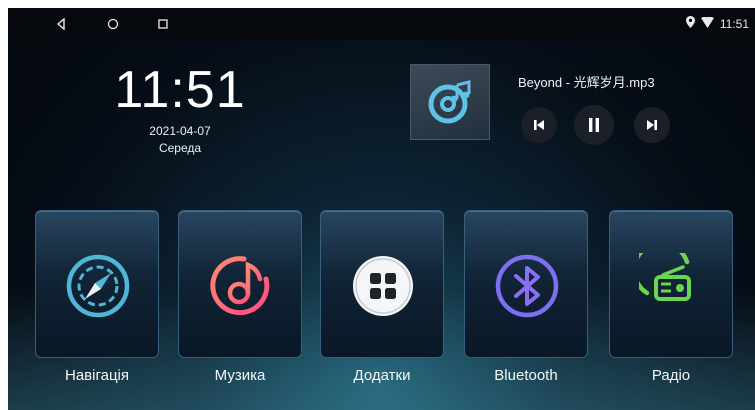  I want to click on album-art, so click(450, 102).